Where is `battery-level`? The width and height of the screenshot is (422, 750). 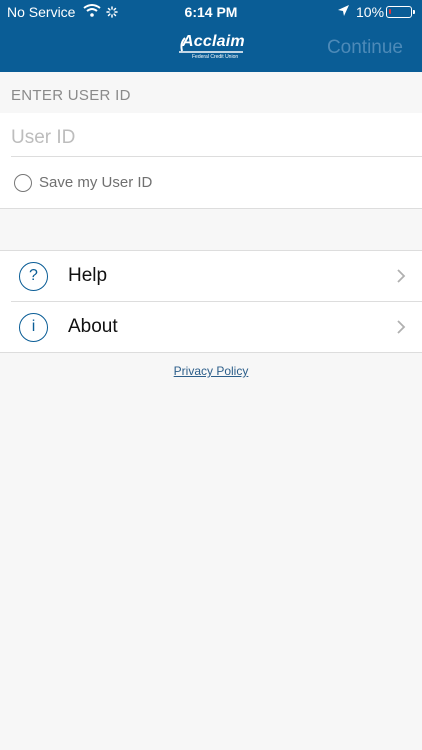
battery-level is located at coordinates (390, 11).